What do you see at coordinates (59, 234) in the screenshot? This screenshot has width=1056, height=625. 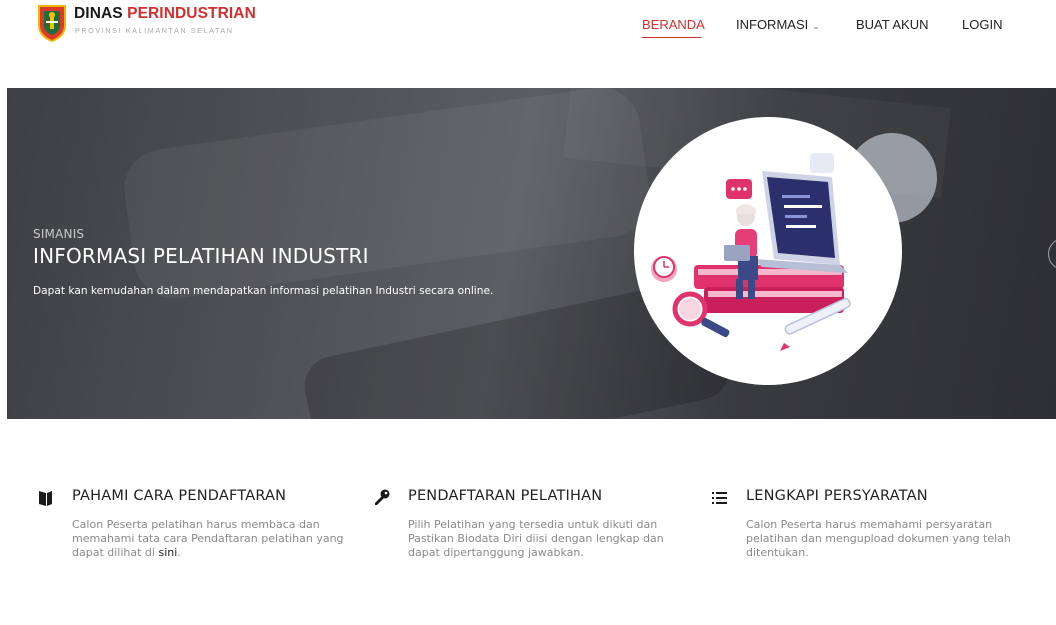 I see `hero-eyebrow: SIMANIS` at bounding box center [59, 234].